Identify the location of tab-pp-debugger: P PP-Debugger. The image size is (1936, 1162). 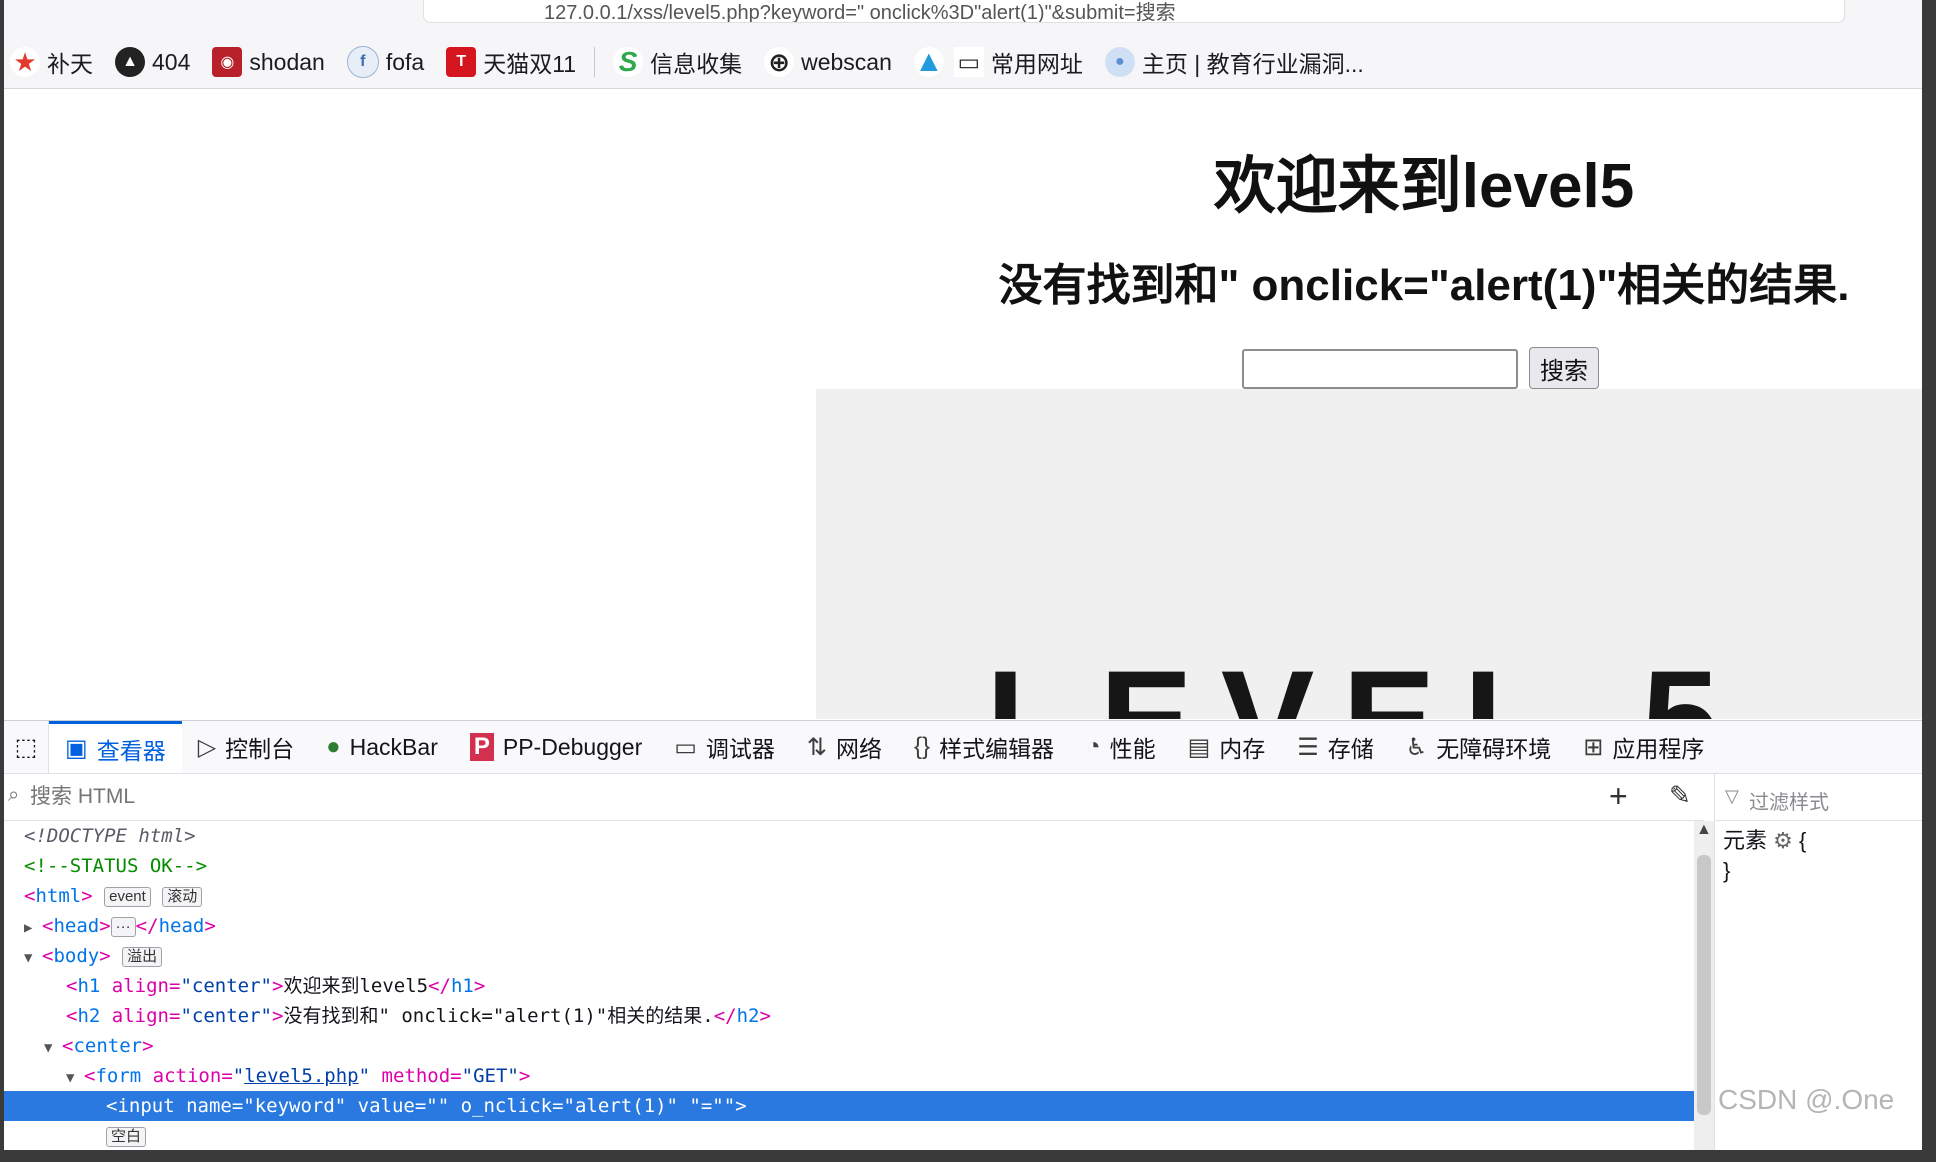
(556, 747).